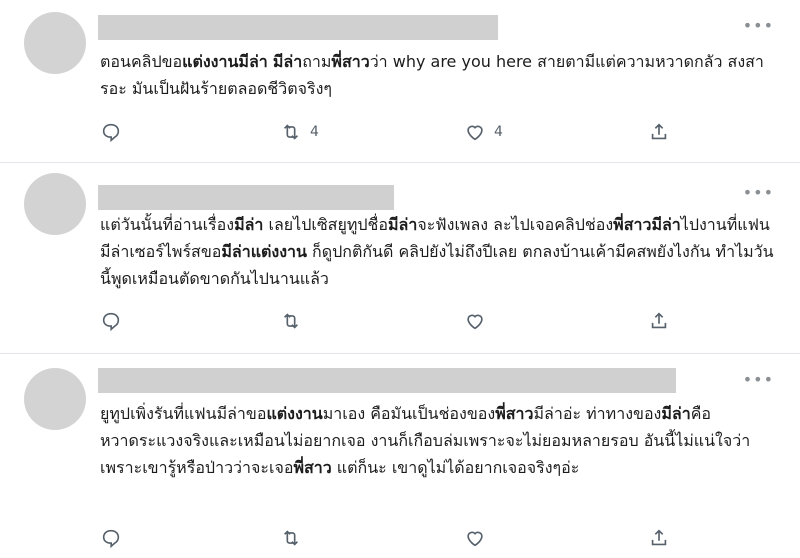 Image resolution: width=800 pixels, height=558 pixels. Describe the element at coordinates (597, 413) in the screenshot. I see `text-segment: มีล่าอ่ะ ท่าทางของ` at that location.